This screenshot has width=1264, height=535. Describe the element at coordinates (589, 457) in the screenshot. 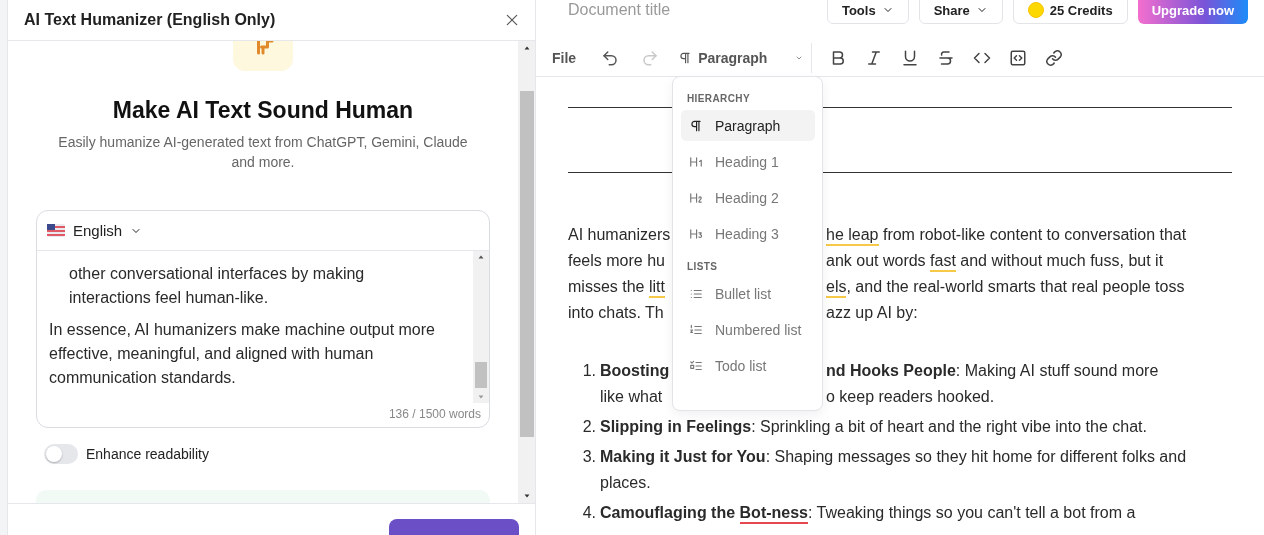

I see `list-number: 3.` at that location.